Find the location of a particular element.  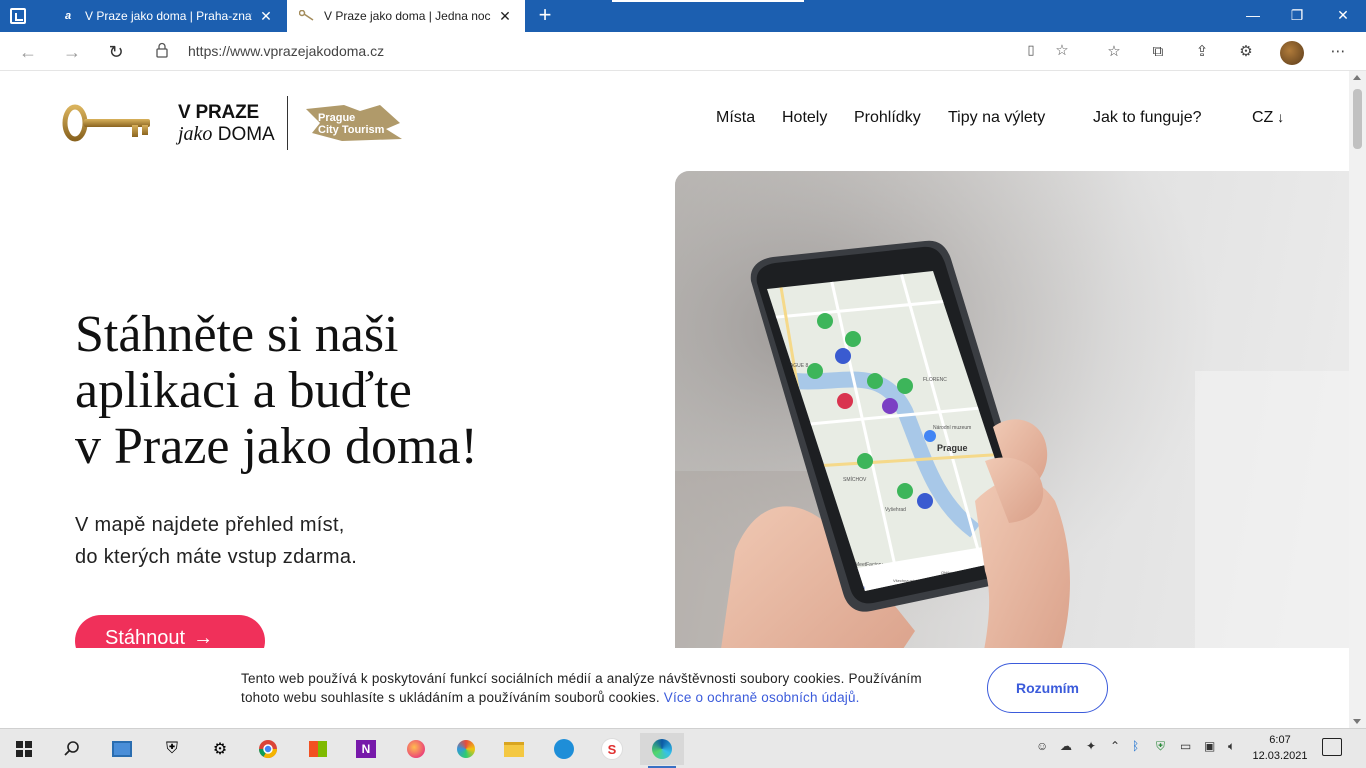

calculator-app-icon is located at coordinates (122, 749).